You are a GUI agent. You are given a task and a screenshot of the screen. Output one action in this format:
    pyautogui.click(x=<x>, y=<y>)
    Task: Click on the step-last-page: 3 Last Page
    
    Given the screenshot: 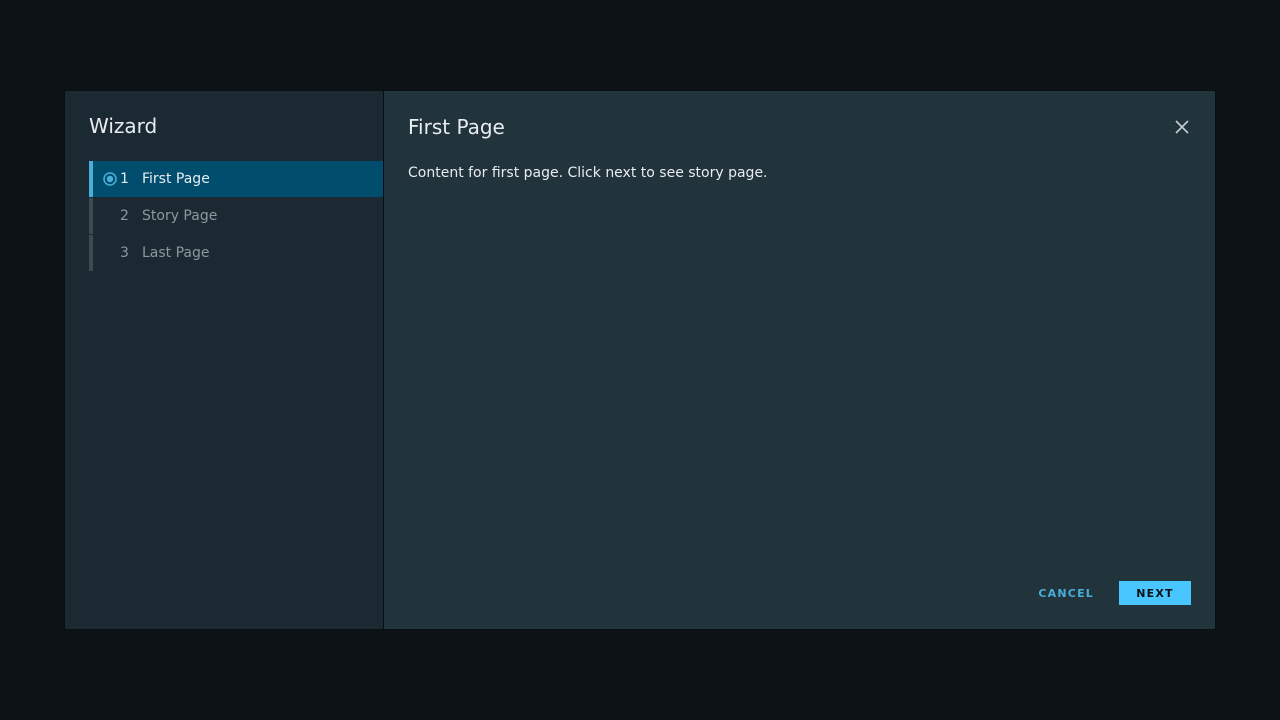 What is the action you would take?
    pyautogui.click(x=236, y=253)
    